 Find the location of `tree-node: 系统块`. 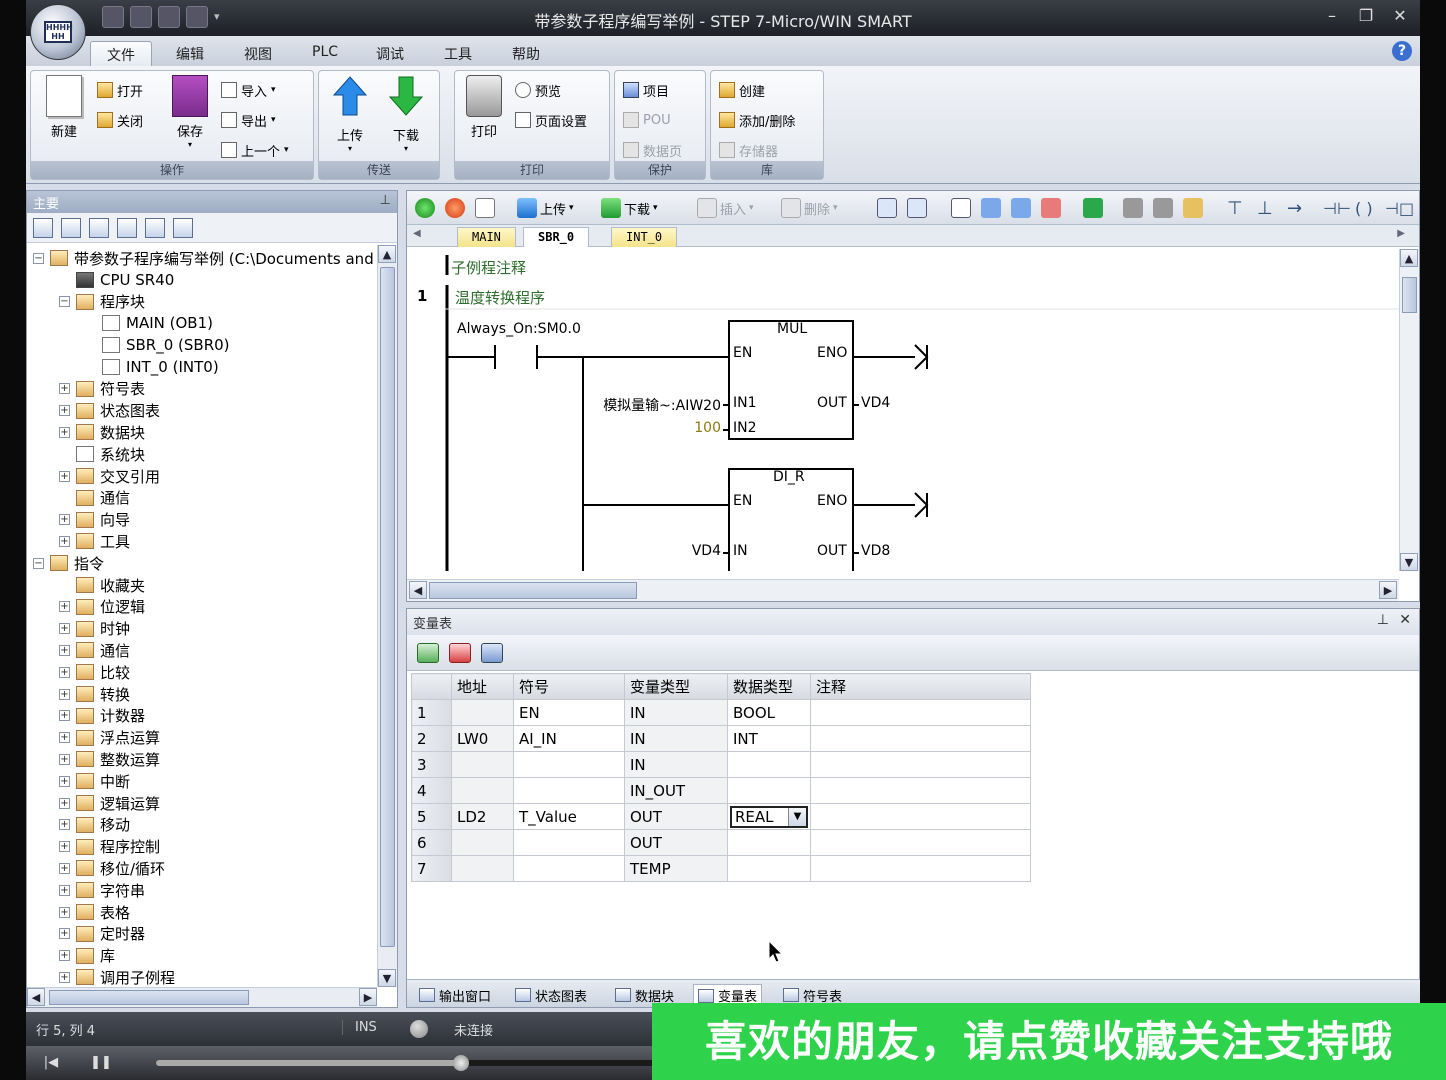

tree-node: 系统块 is located at coordinates (102, 454).